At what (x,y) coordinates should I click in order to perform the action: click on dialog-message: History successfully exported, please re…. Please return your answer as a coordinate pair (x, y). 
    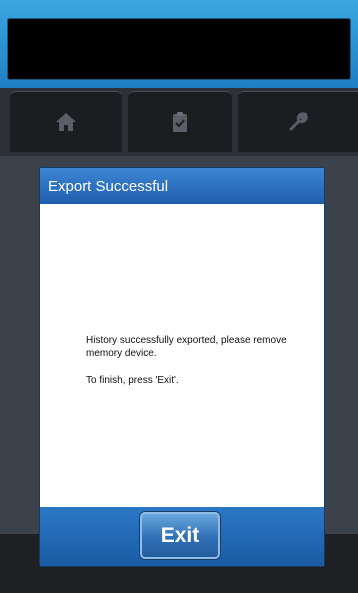
    Looking at the image, I should click on (191, 367).